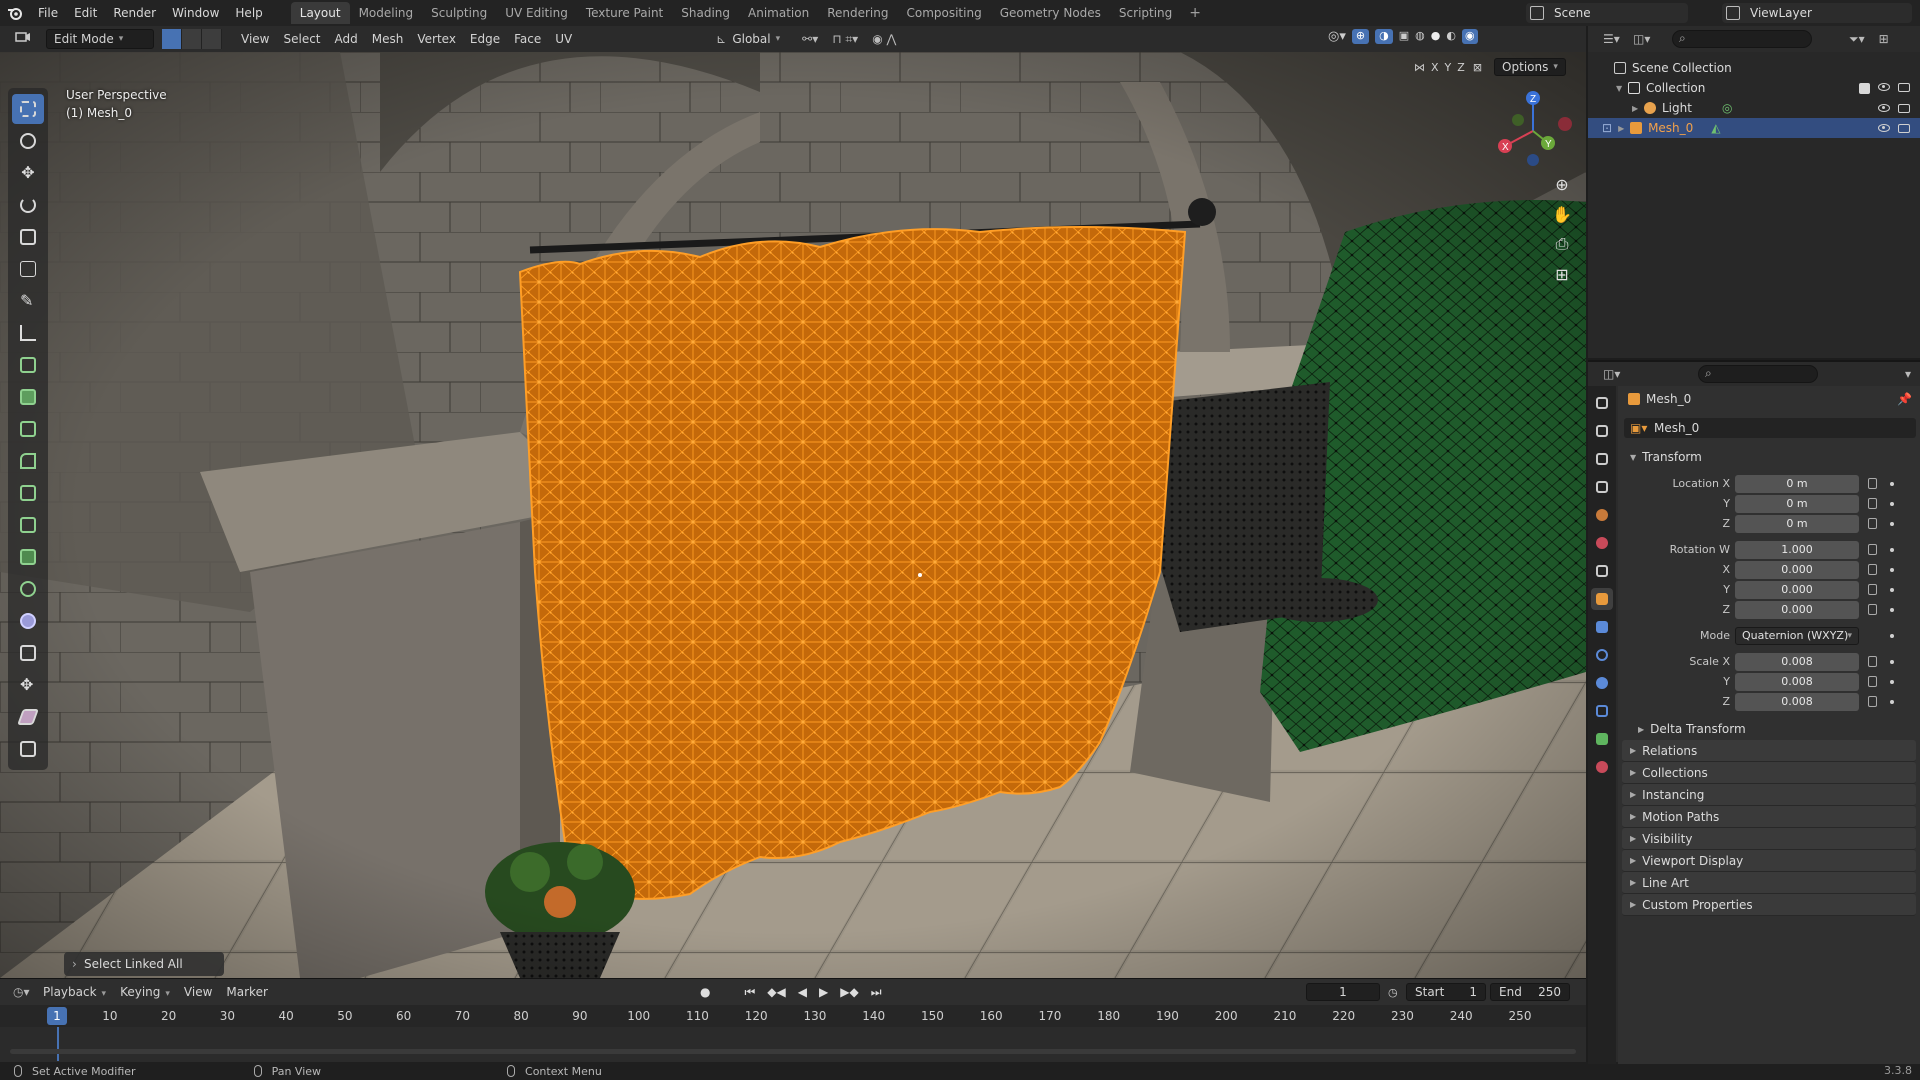 The image size is (1920, 1080). I want to click on light-render-icon, so click(1904, 108).